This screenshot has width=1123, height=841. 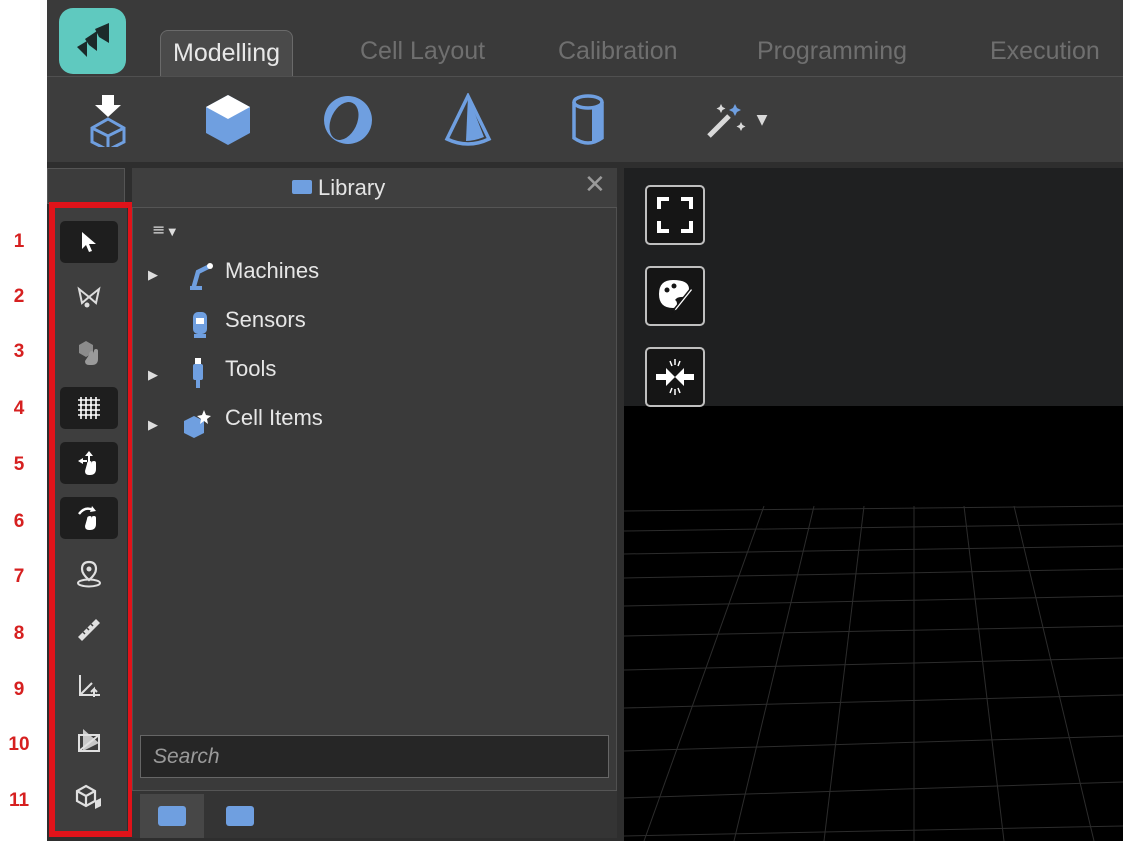 I want to click on cylinder-icon, so click(x=588, y=119).